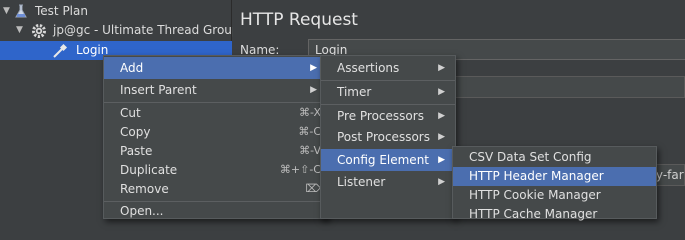  What do you see at coordinates (388, 182) in the screenshot?
I see `menu-item-listener: Listener ▶` at bounding box center [388, 182].